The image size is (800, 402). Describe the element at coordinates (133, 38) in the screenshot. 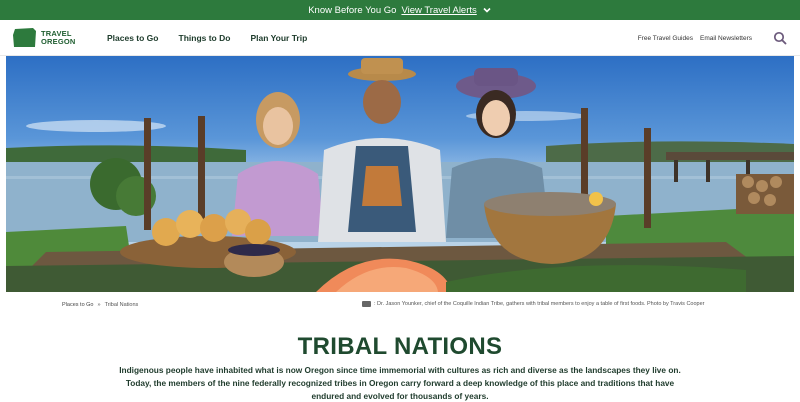

I see `nav-places-to-go: Places to Go` at that location.